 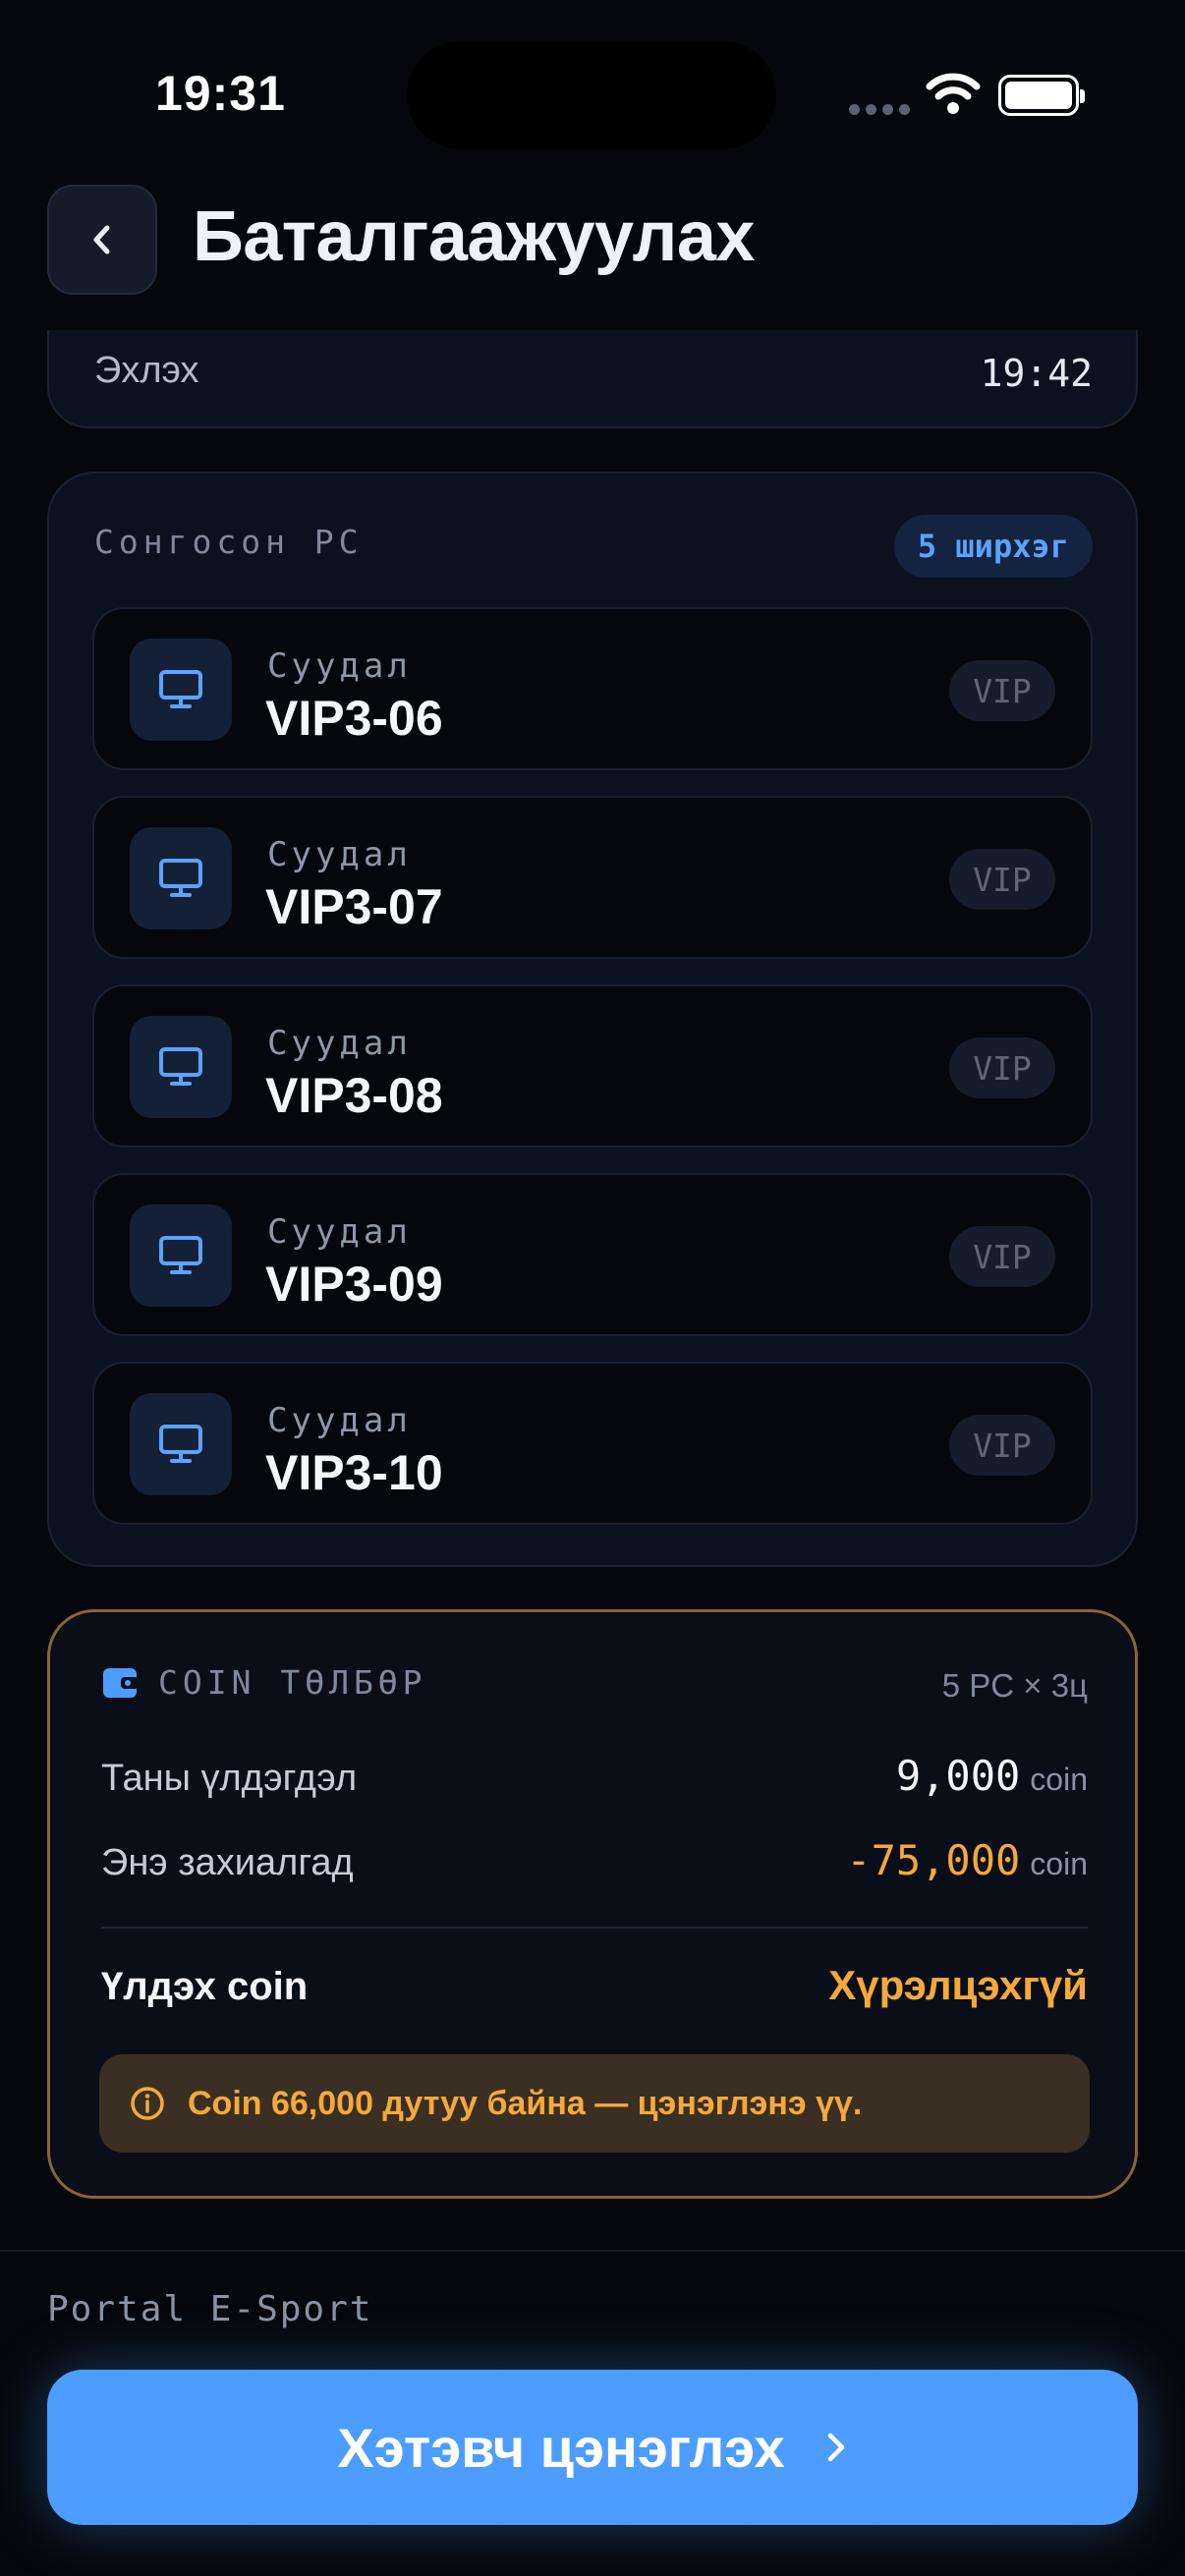 What do you see at coordinates (561, 2447) in the screenshot?
I see `top-up-wallet-label: Хэтэвч цэнэглэх` at bounding box center [561, 2447].